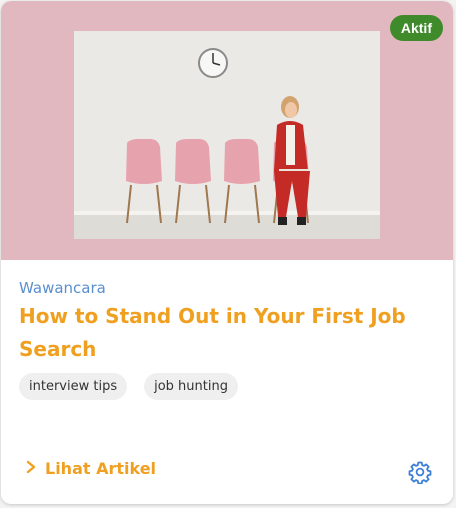 This screenshot has width=456, height=508. I want to click on tag-chip: interview tips, so click(73, 386).